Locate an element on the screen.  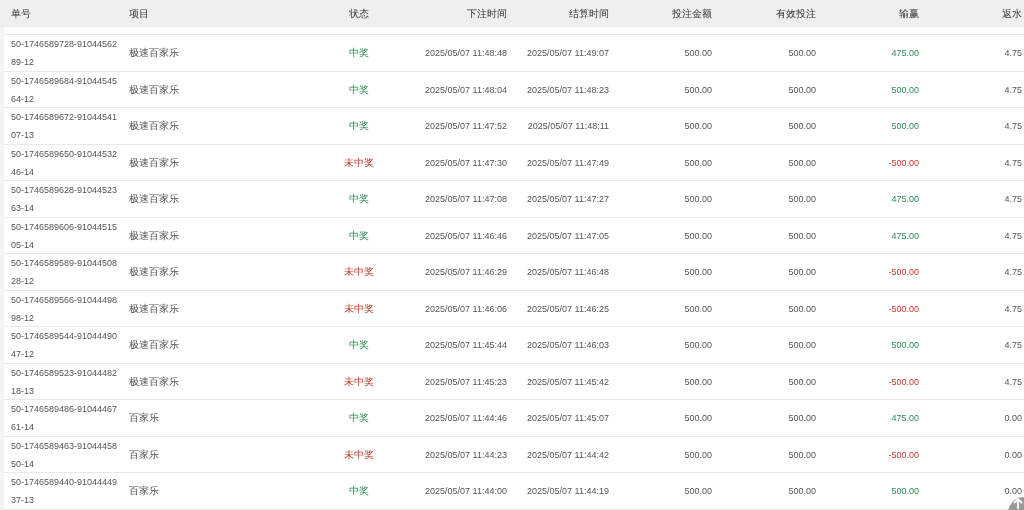
order-number: 50-1746589728-9104456289-12 is located at coordinates (65, 53).